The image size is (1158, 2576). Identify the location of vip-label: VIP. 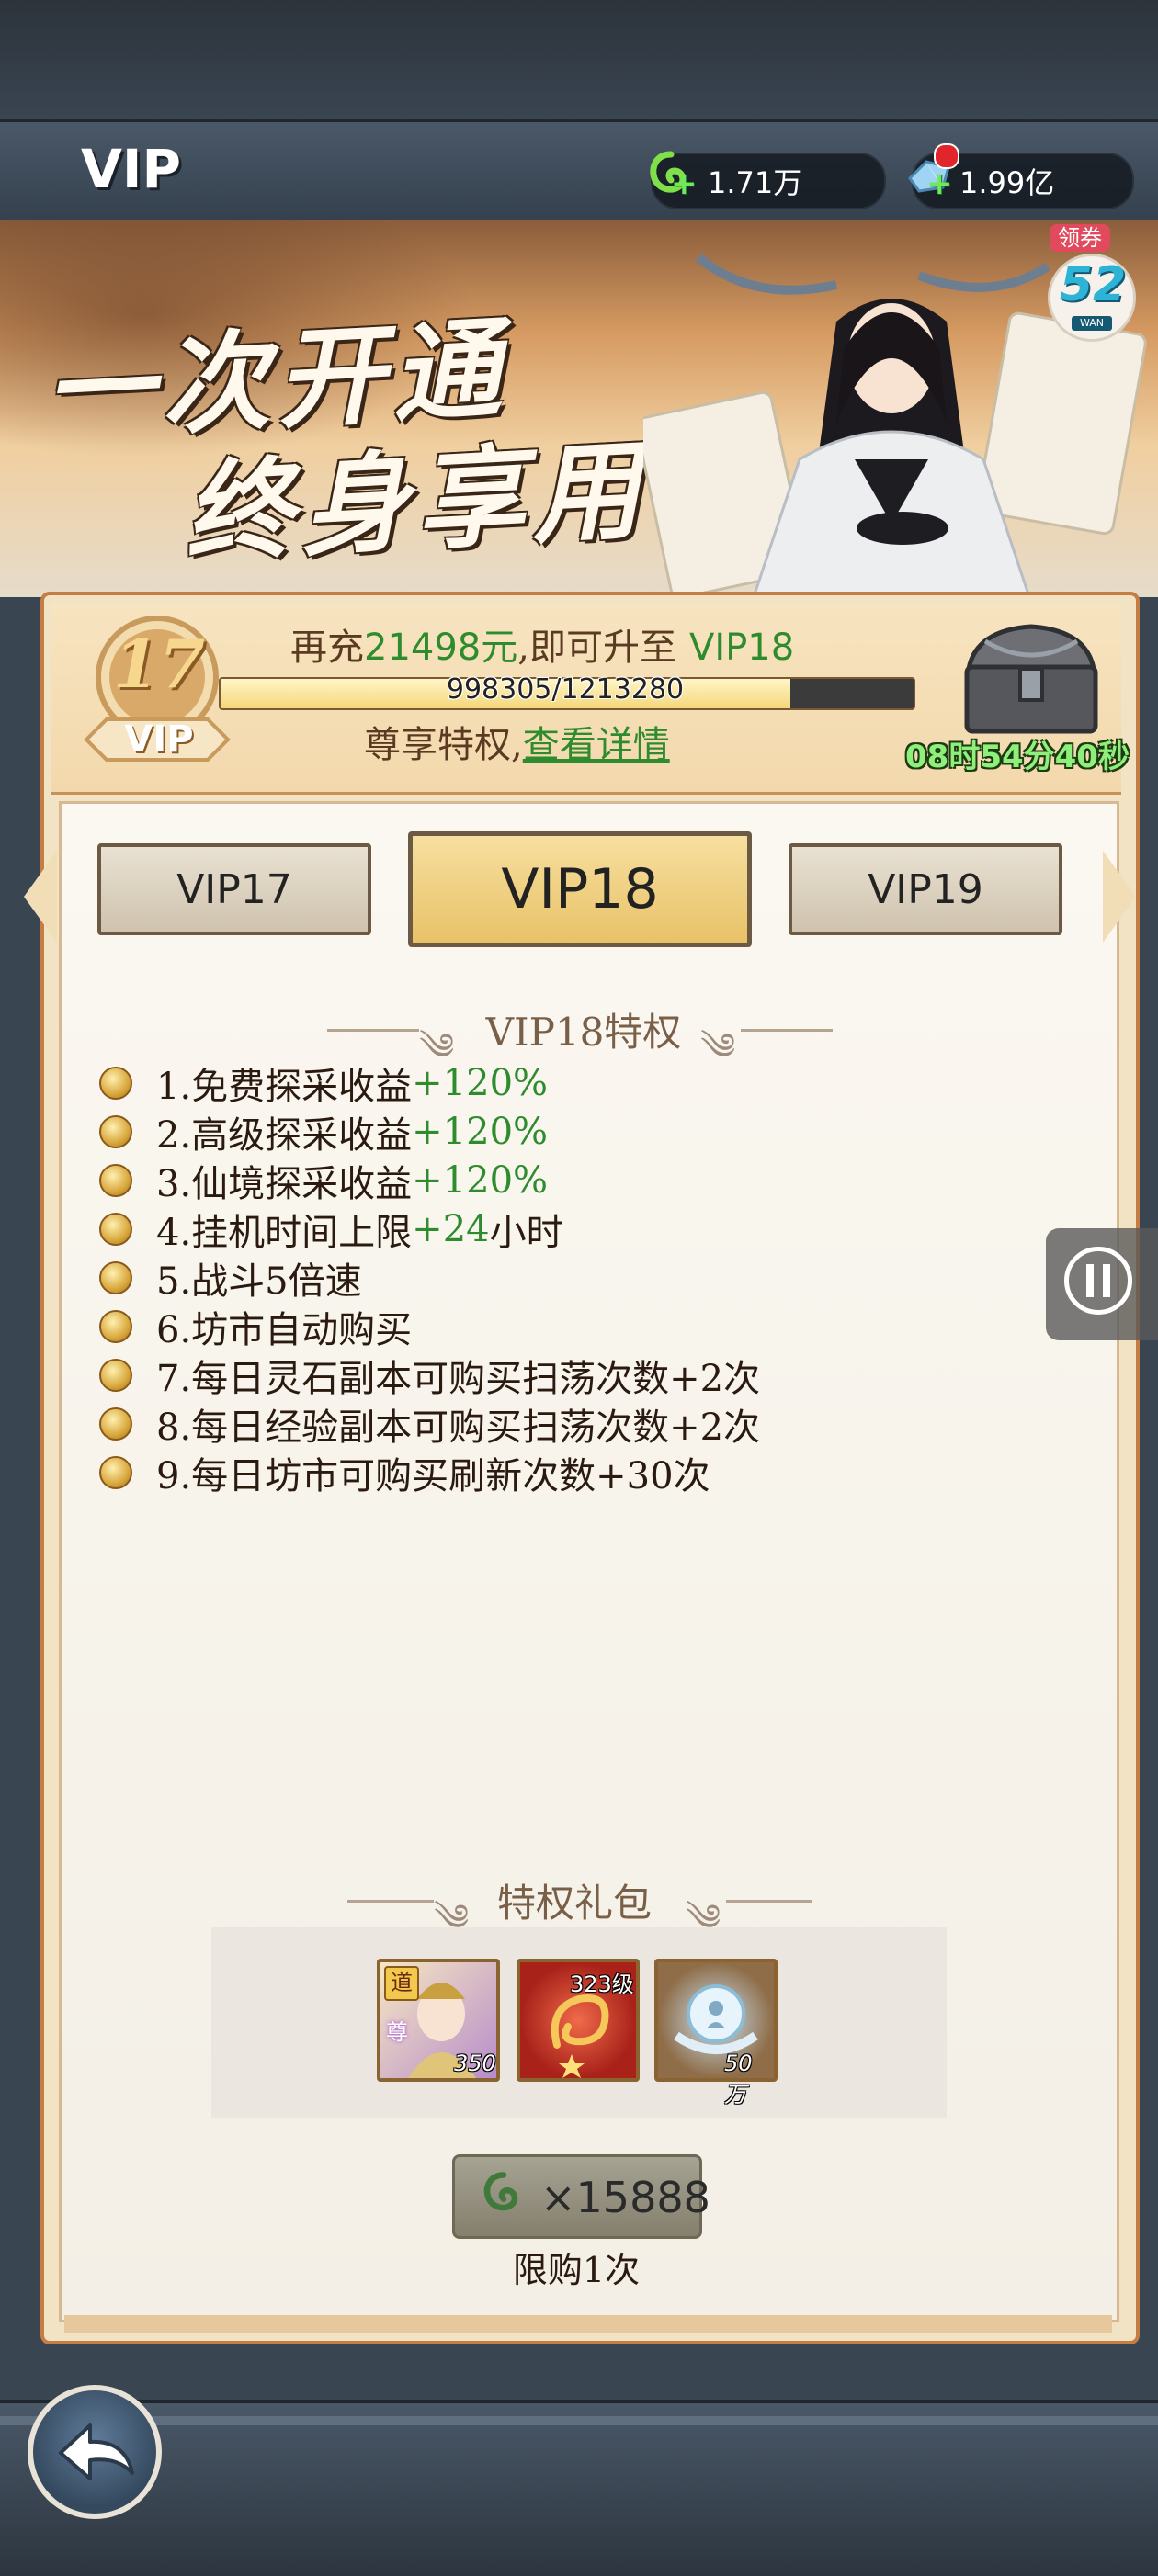
(159, 739).